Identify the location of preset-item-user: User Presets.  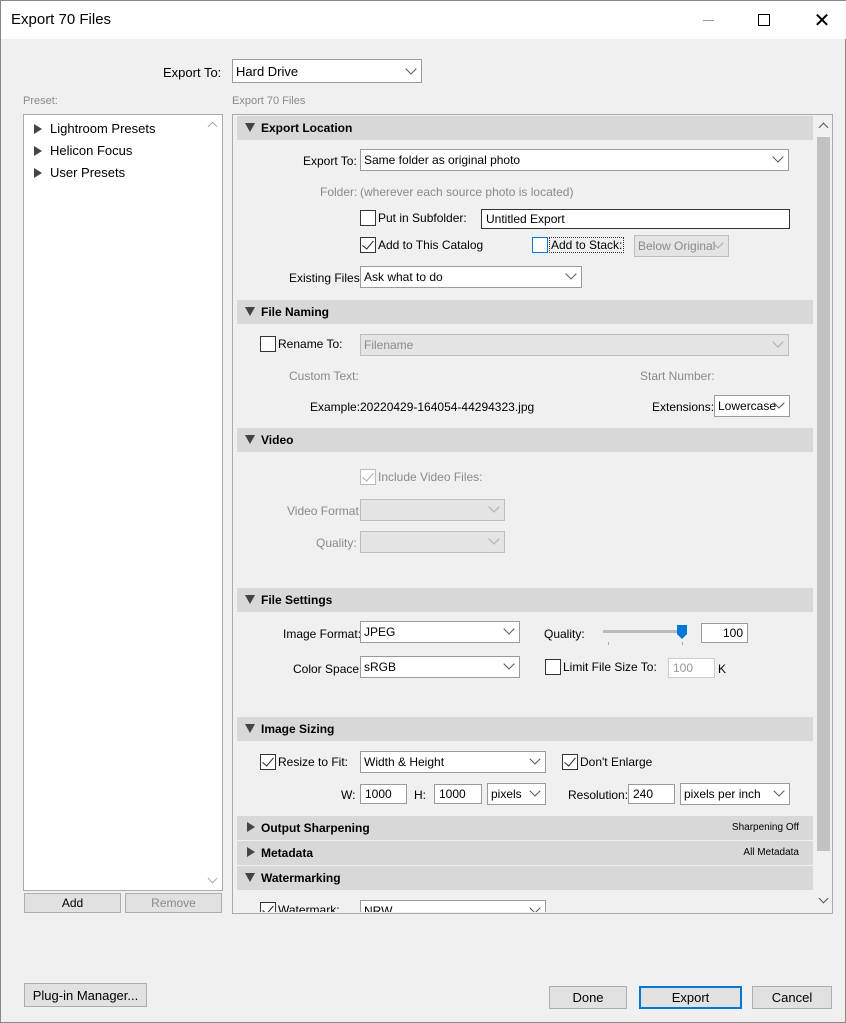
(116, 174).